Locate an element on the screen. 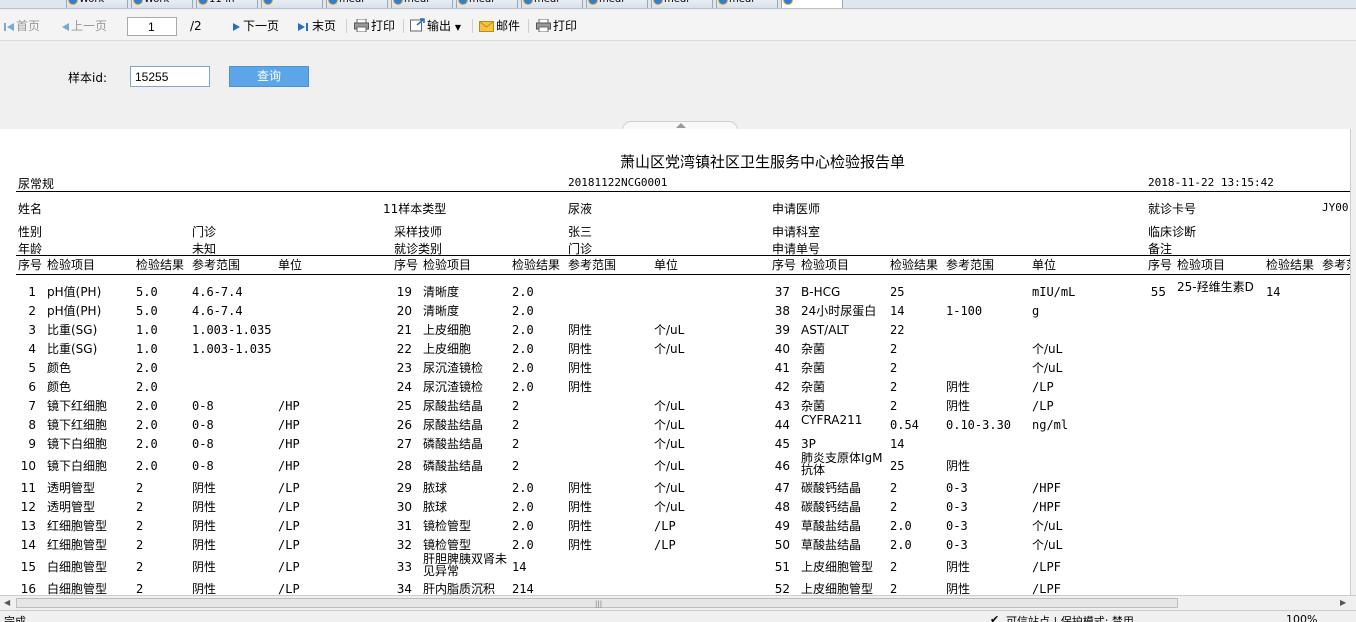 The width and height of the screenshot is (1356, 622). table-header-item: 检验项目 is located at coordinates (1201, 265).